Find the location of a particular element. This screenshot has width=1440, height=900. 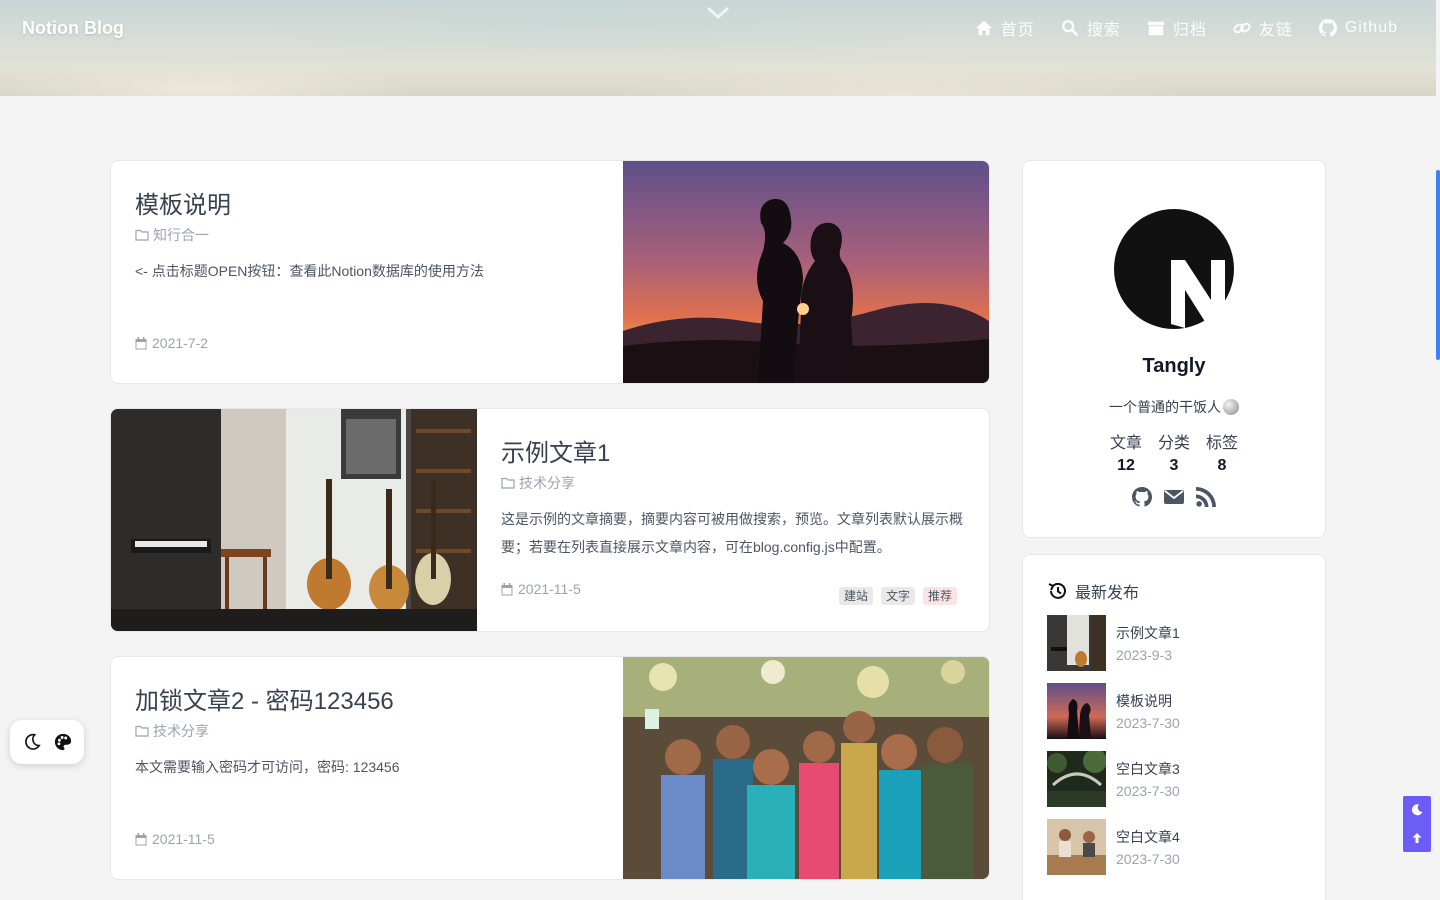

stat-categories: 分类 3 is located at coordinates (1174, 452).